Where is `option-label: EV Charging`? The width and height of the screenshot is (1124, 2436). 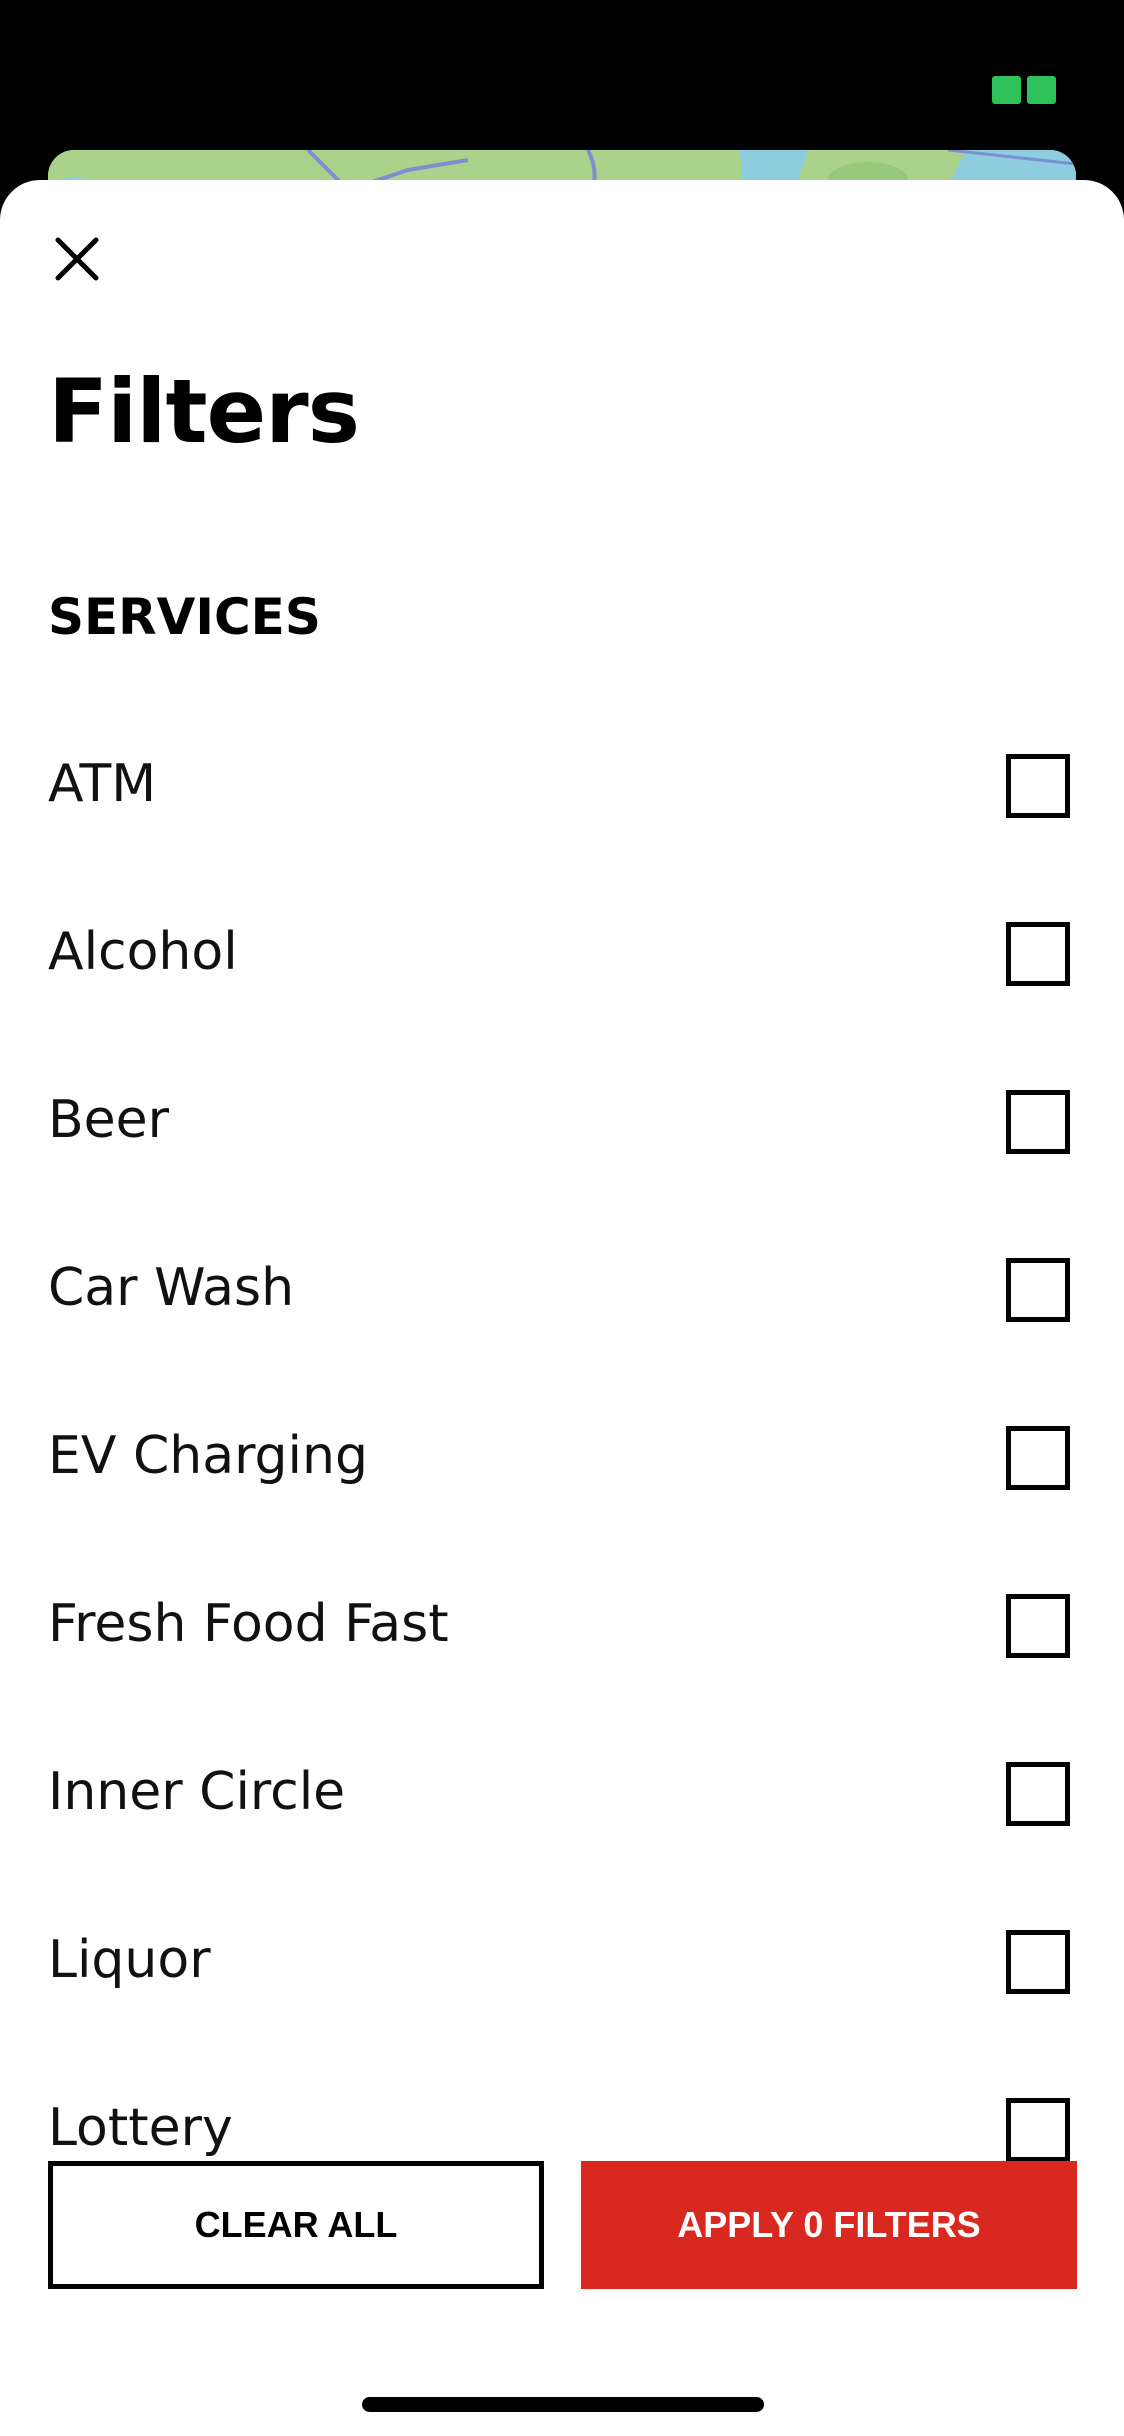 option-label: EV Charging is located at coordinates (208, 1456).